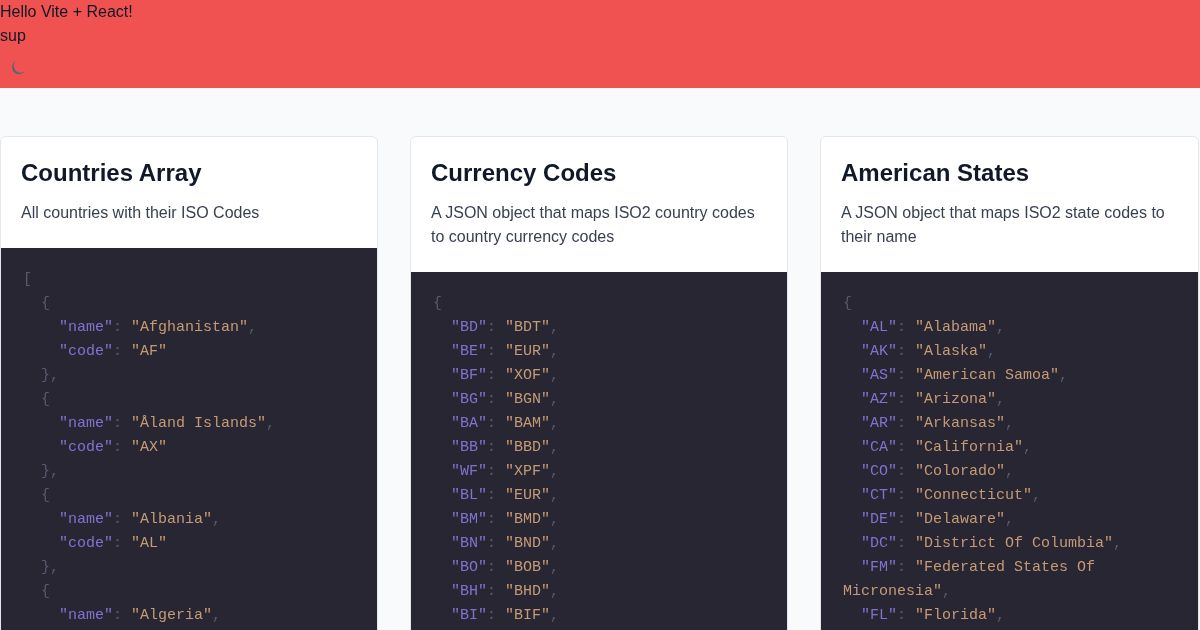  Describe the element at coordinates (140, 520) in the screenshot. I see `code-line: "name": "Albania",` at that location.